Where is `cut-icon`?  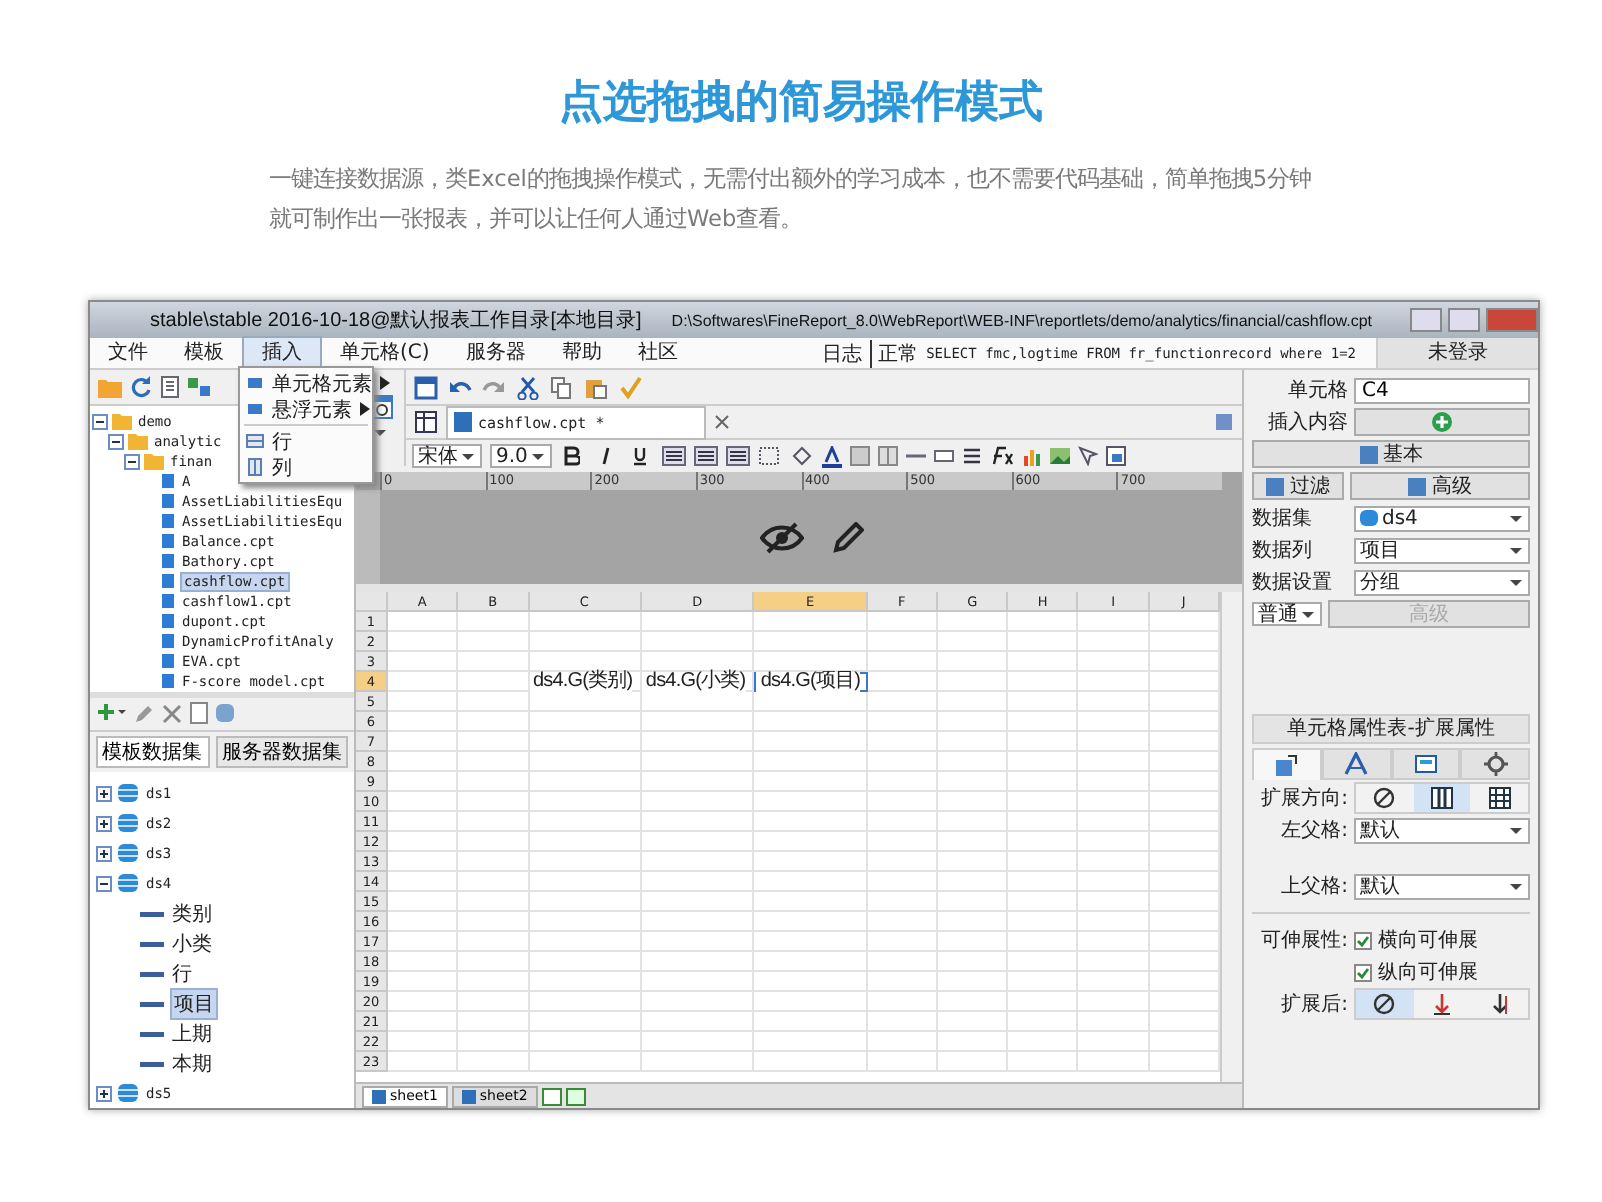 cut-icon is located at coordinates (528, 387).